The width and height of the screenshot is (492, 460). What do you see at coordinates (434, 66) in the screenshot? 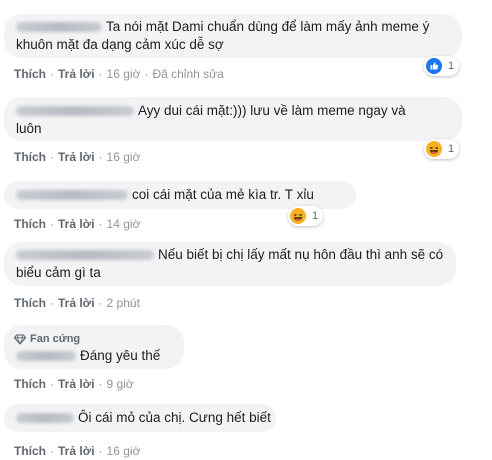
I see `like-icon` at bounding box center [434, 66].